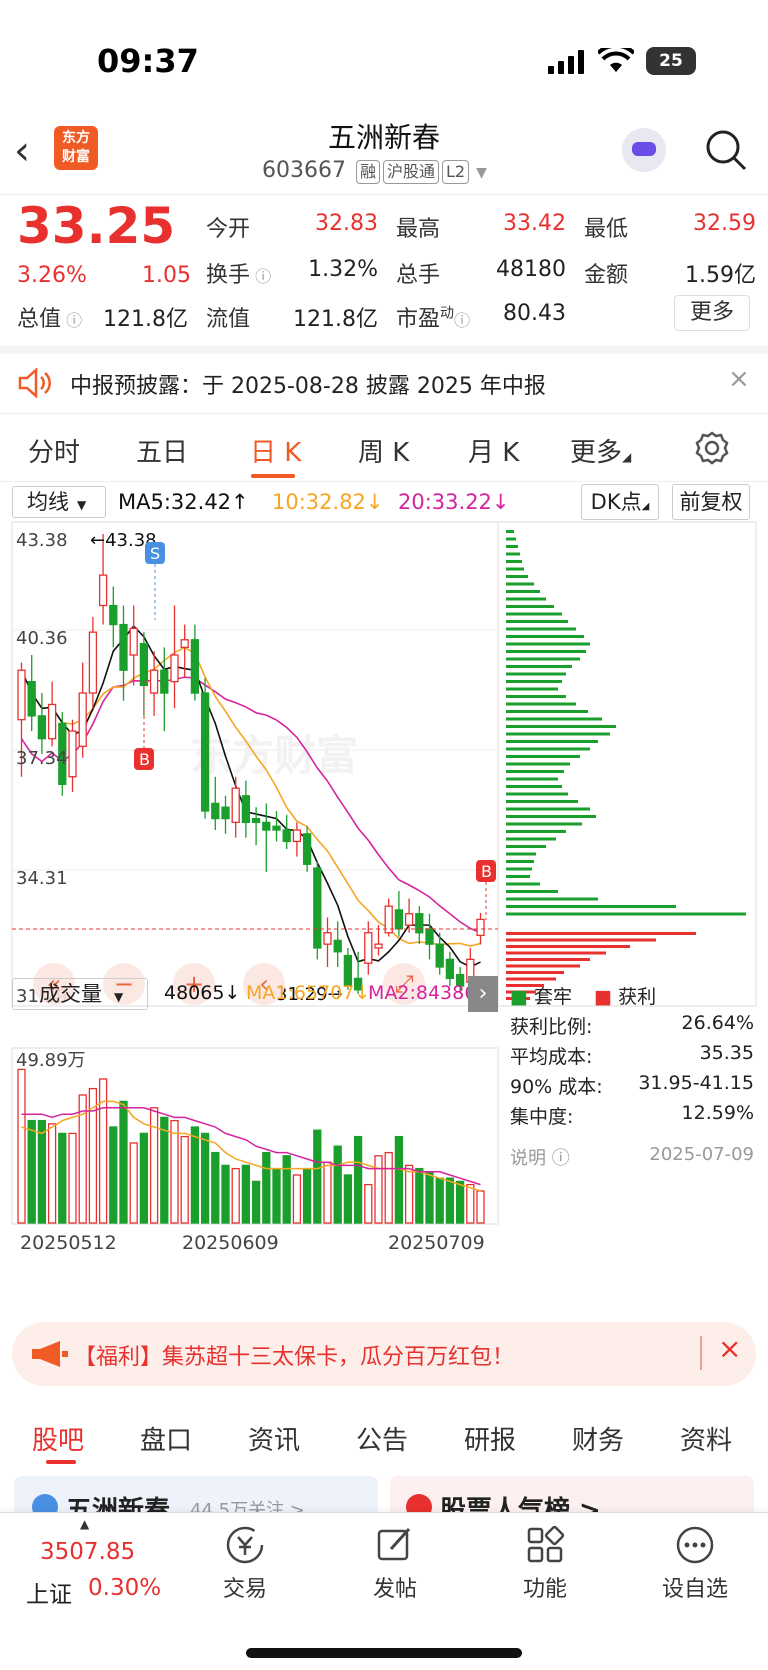 The image size is (768, 1670). What do you see at coordinates (166, 1438) in the screenshot?
I see `tab-orderbook: 盘口` at bounding box center [166, 1438].